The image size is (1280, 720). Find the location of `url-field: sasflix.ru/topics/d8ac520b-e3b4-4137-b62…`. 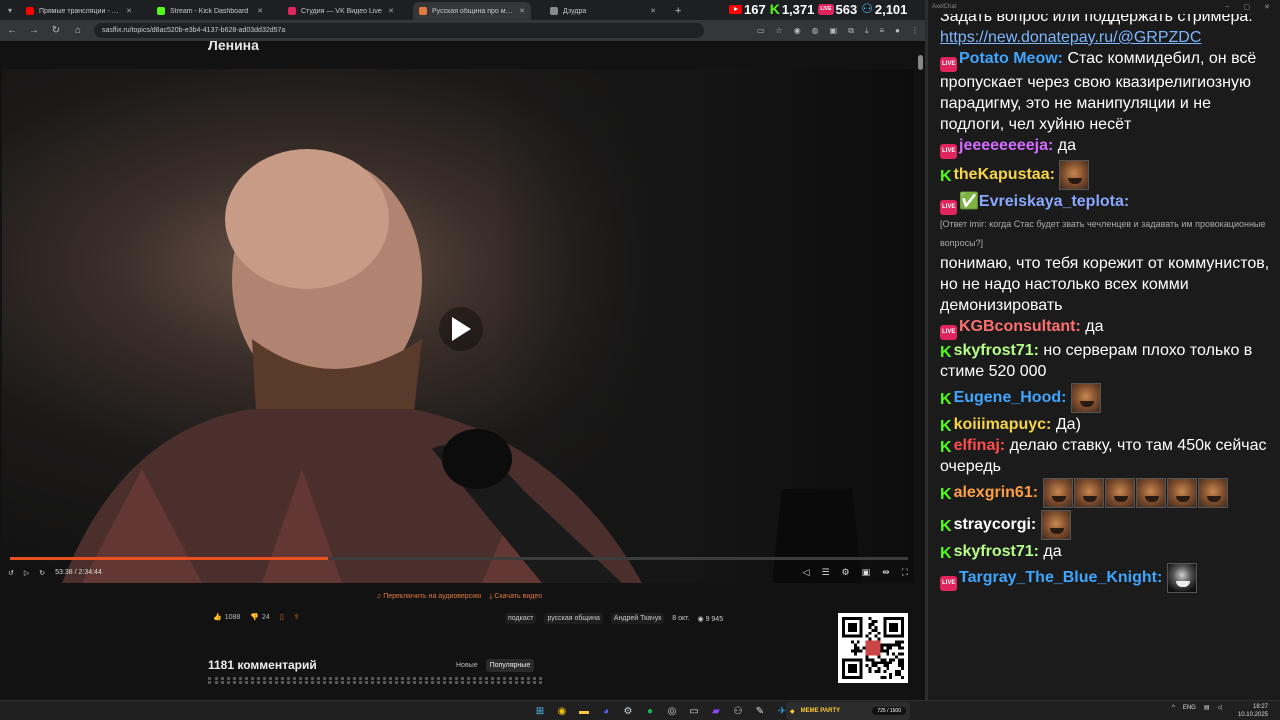

url-field: sasflix.ru/topics/d8ac520b-e3b4-4137-b62… is located at coordinates (399, 30).